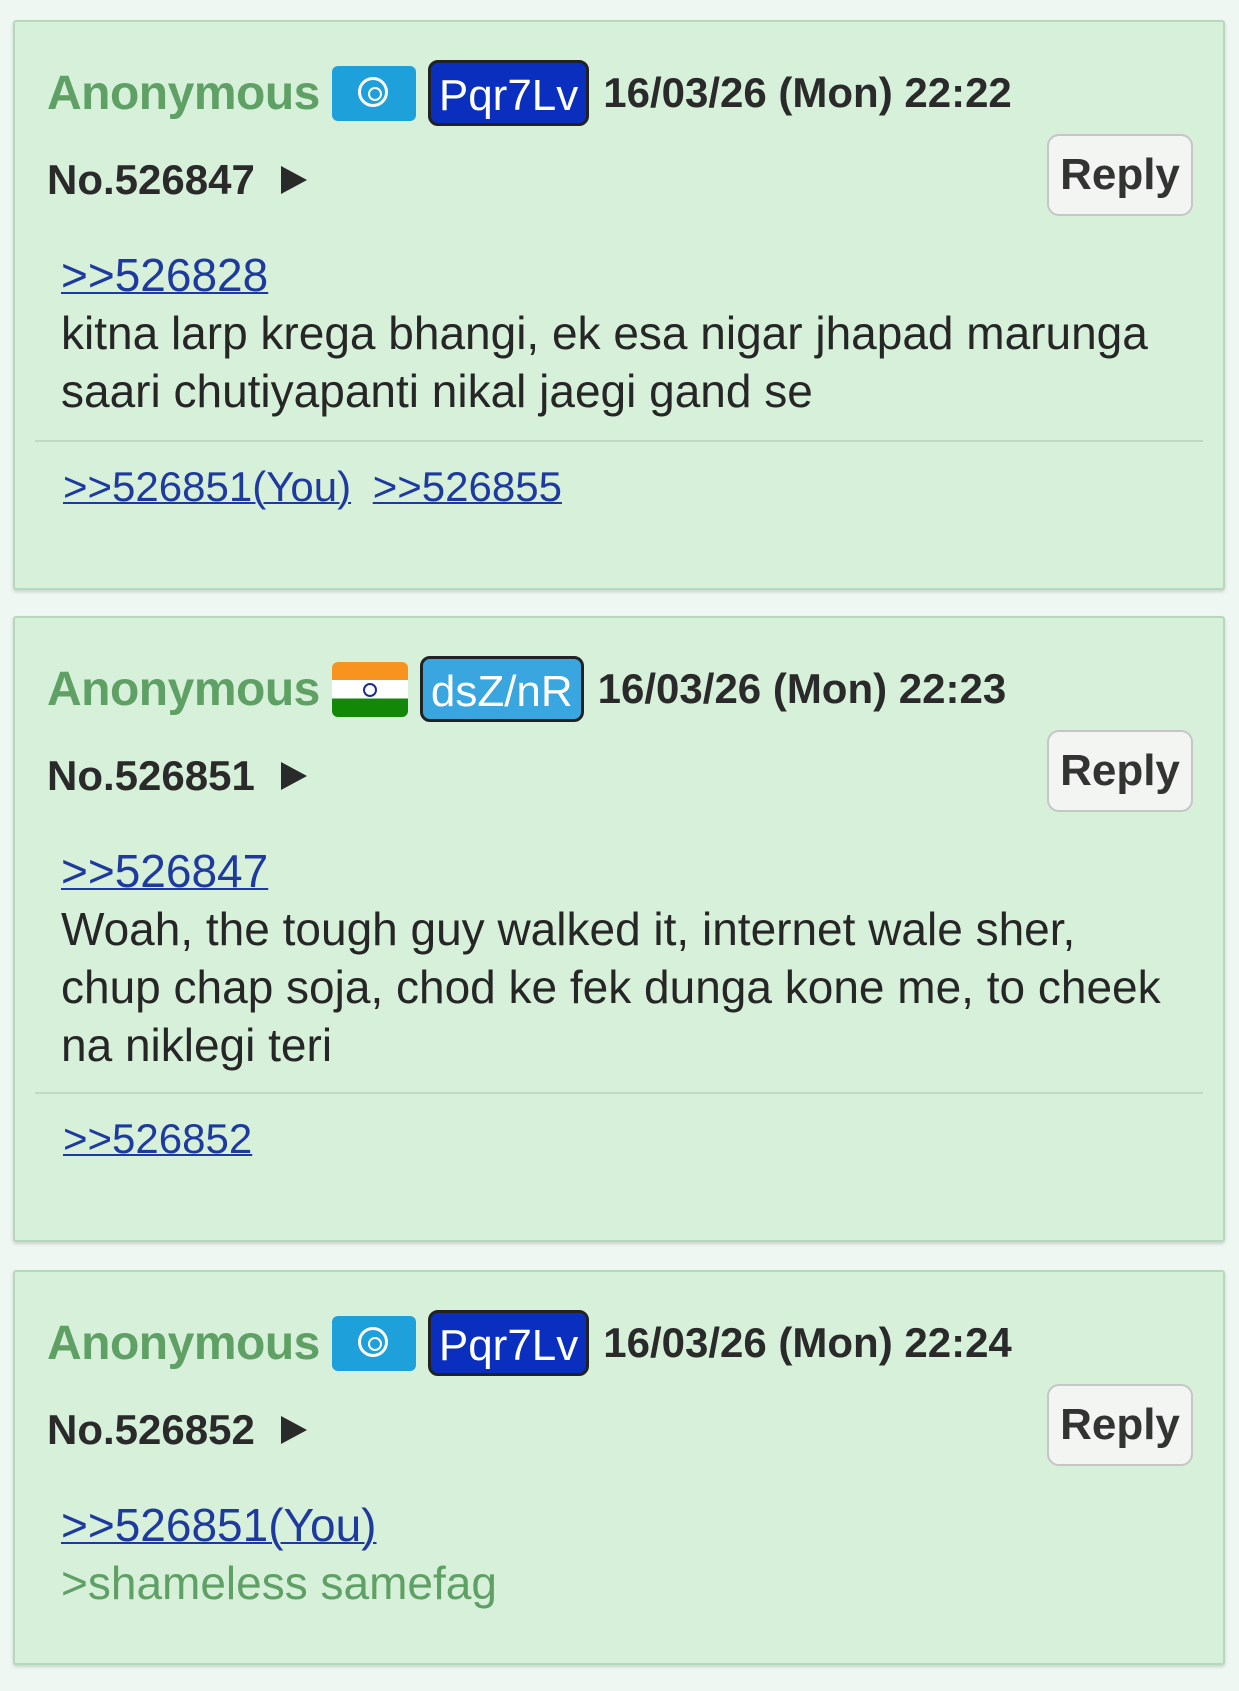 The height and width of the screenshot is (1691, 1239). I want to click on backlink: >>526852, so click(157, 1138).